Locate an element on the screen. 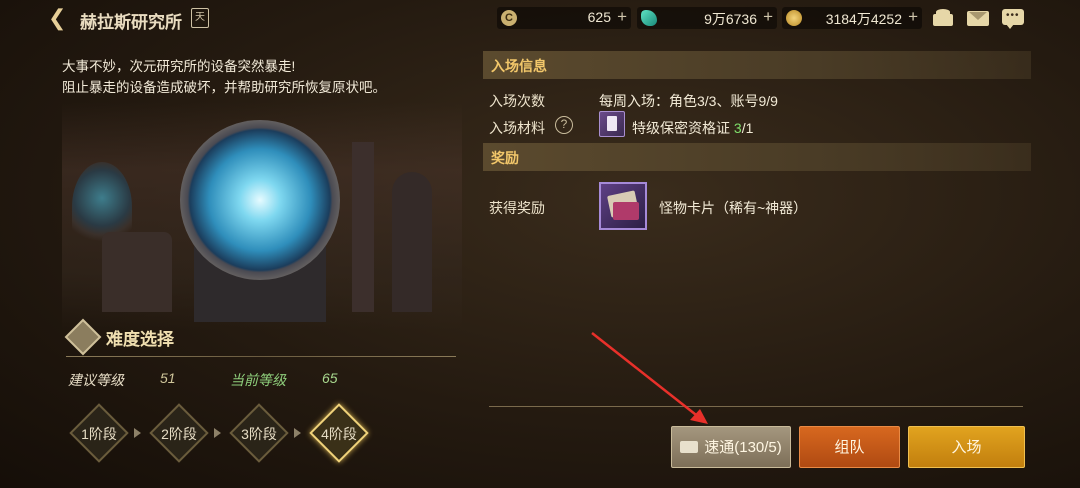  back-arrow-icon: ❮ is located at coordinates (60, 18).